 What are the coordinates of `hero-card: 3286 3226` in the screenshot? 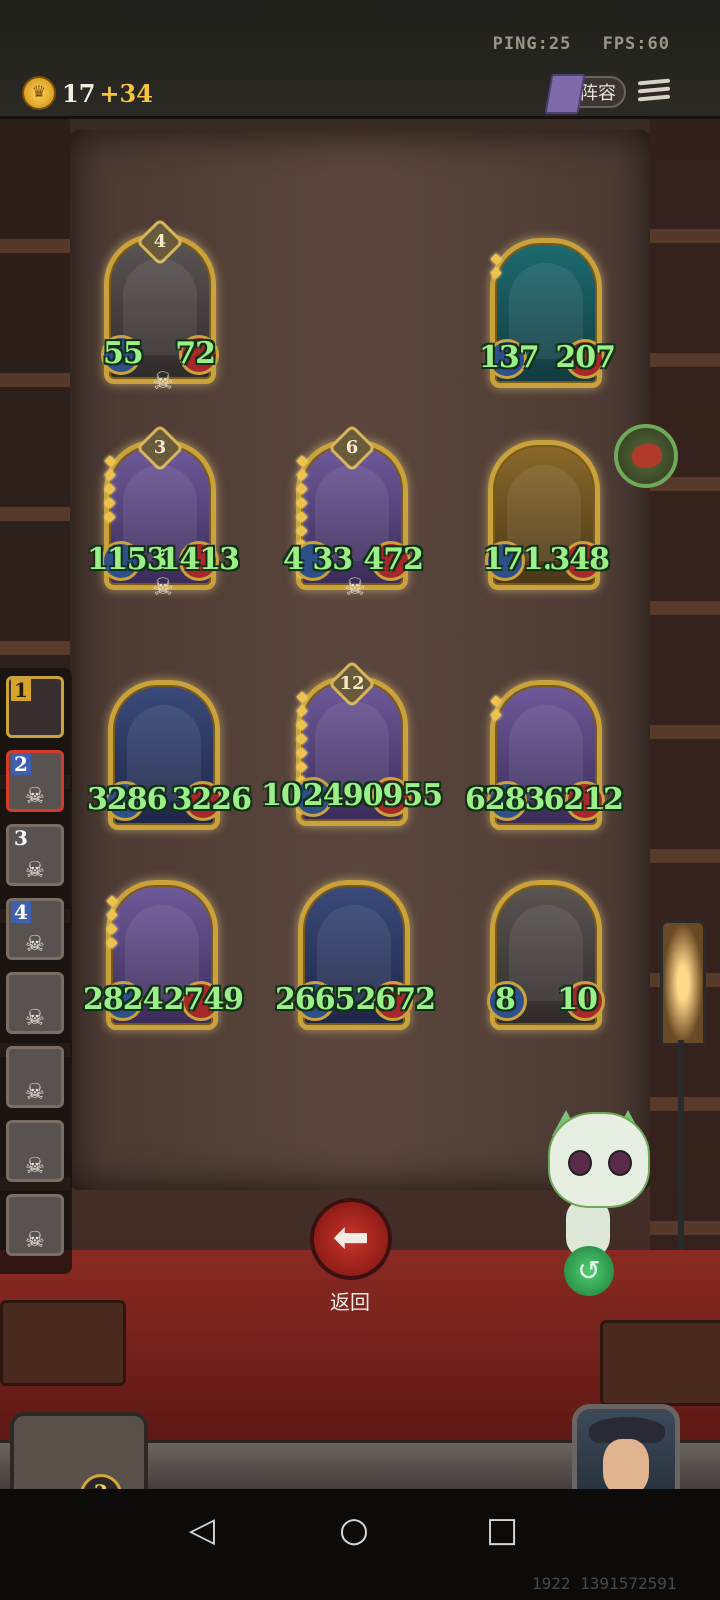 It's located at (169, 755).